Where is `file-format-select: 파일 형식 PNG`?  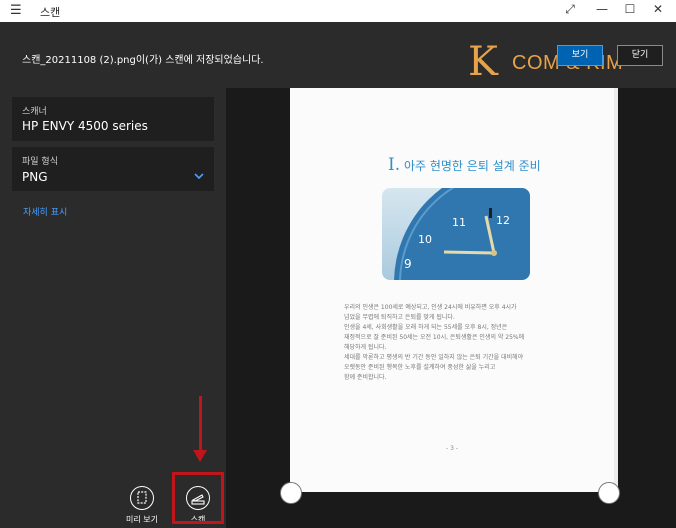 file-format-select: 파일 형식 PNG is located at coordinates (113, 169).